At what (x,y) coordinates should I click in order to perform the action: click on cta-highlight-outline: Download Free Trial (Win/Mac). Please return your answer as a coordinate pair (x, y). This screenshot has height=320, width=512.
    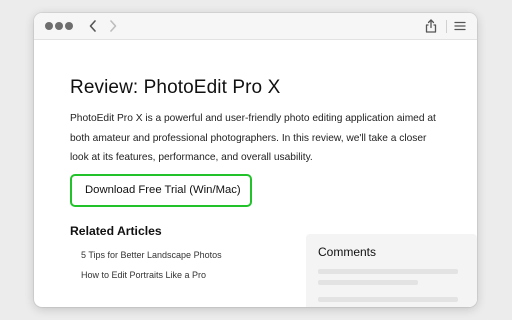
    Looking at the image, I should click on (161, 190).